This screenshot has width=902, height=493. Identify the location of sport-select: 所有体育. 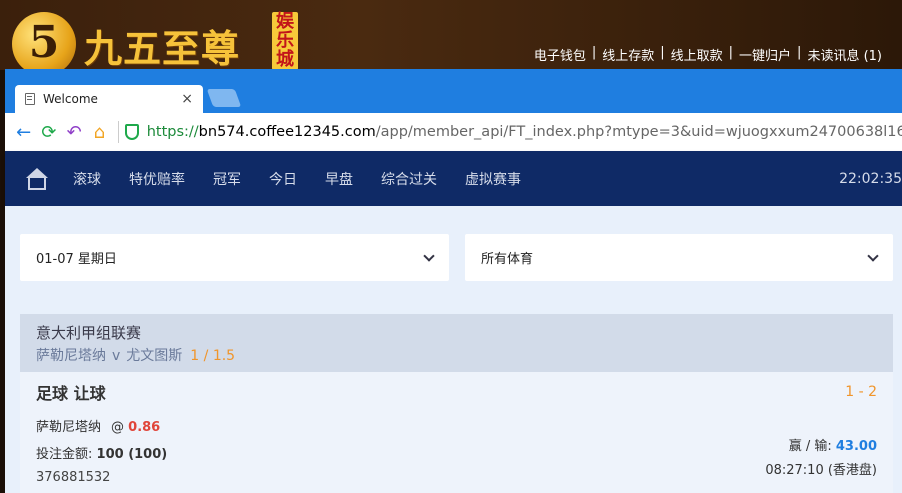
(679, 257).